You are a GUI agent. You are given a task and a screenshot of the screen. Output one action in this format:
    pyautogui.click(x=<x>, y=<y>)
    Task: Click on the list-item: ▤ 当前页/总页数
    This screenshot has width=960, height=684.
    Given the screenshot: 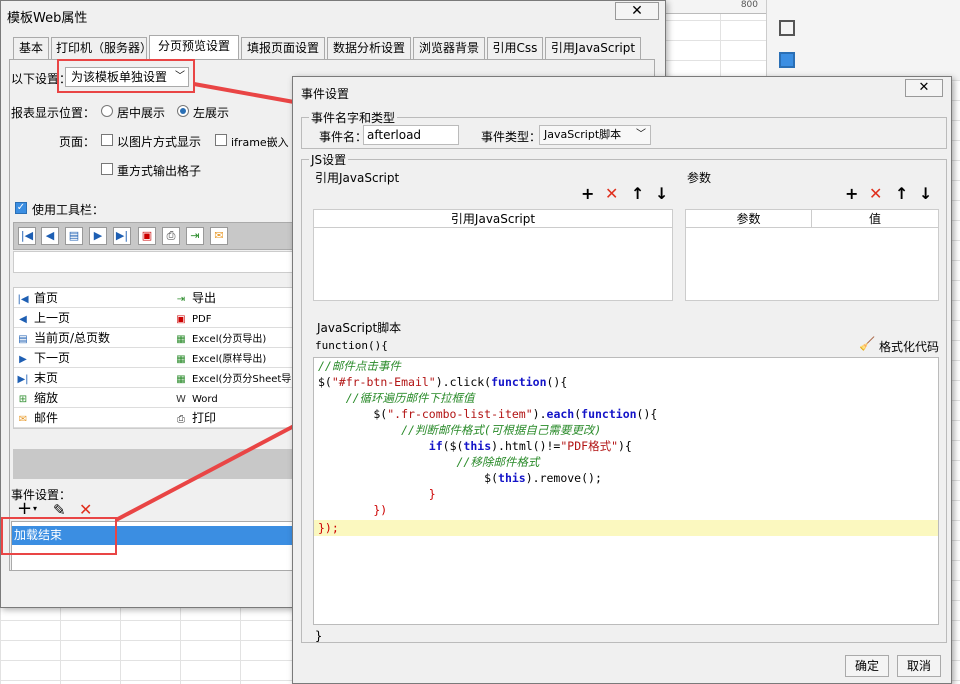 What is the action you would take?
    pyautogui.click(x=95, y=338)
    